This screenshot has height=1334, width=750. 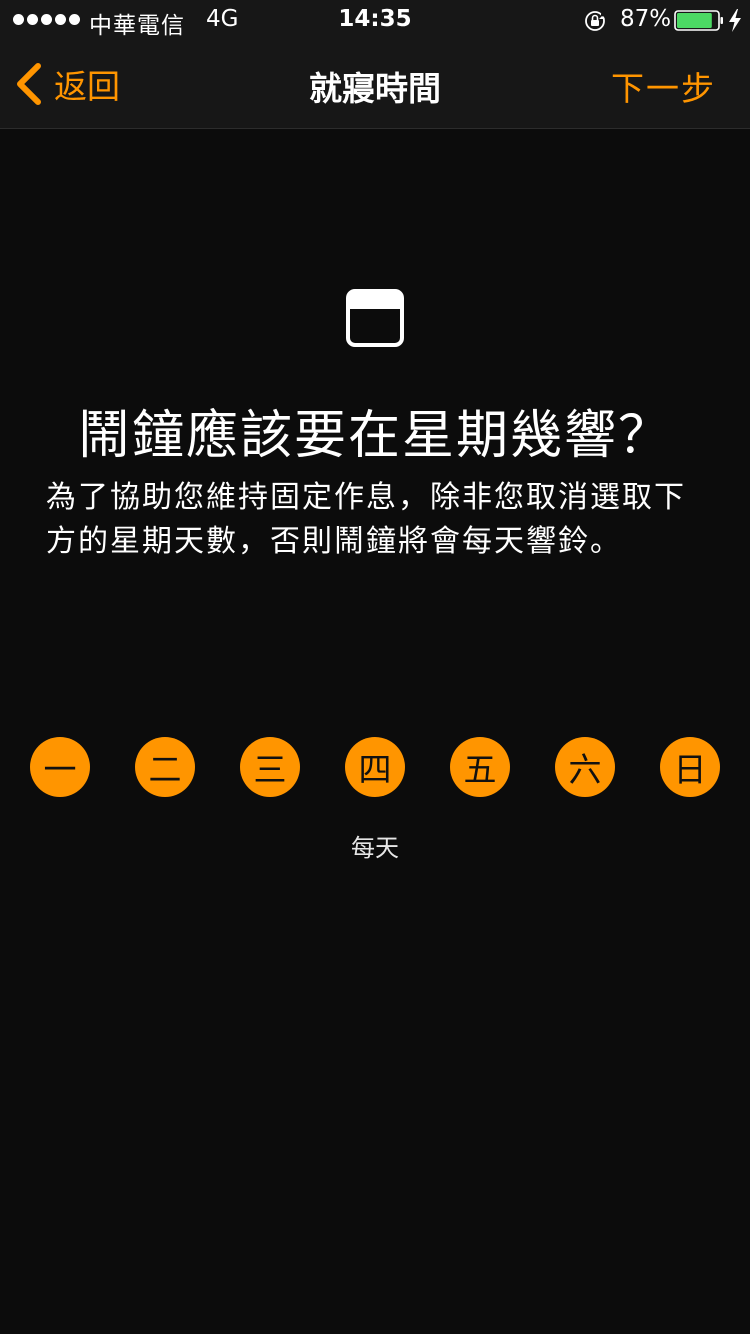 What do you see at coordinates (374, 436) in the screenshot?
I see `question-heading: 鬧鐘應該要在星期幾響？` at bounding box center [374, 436].